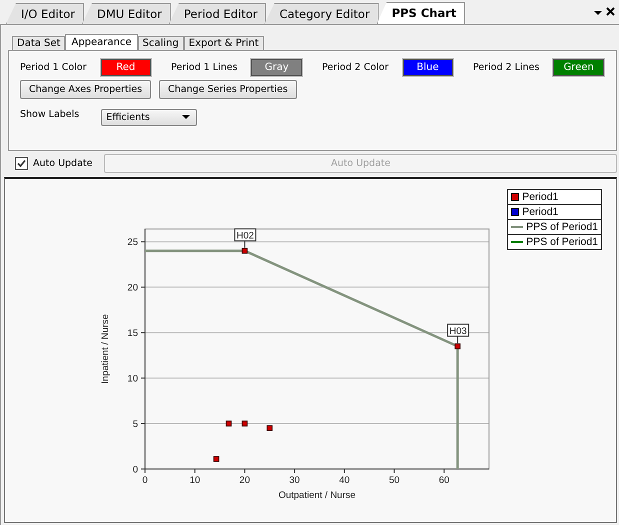 This screenshot has height=525, width=619. What do you see at coordinates (228, 89) in the screenshot?
I see `properties-button: Change Series Properties` at bounding box center [228, 89].